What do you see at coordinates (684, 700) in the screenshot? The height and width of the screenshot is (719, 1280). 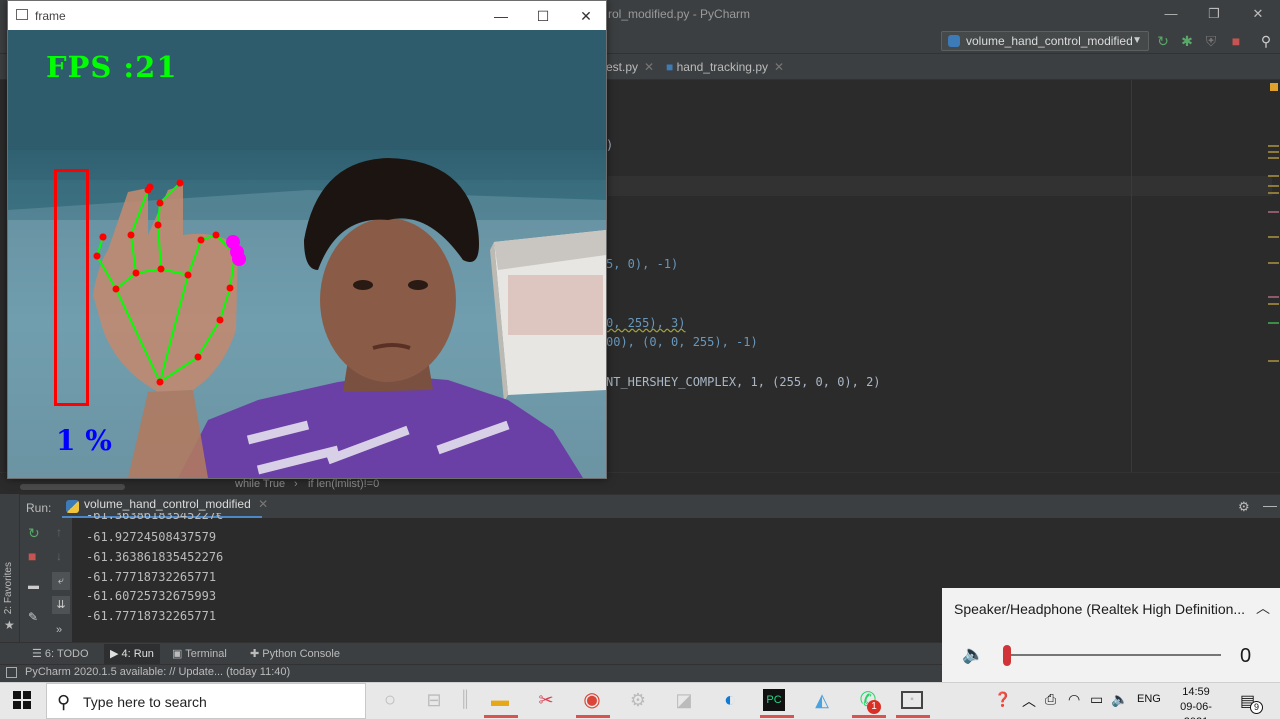 I see `sticky-notes-icon: ◪` at bounding box center [684, 700].